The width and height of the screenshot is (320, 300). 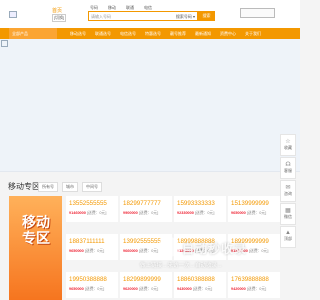 What do you see at coordinates (92, 209) in the screenshot?
I see `number-card: 13552555555 ¥1460000 [送费：0元]` at bounding box center [92, 209].